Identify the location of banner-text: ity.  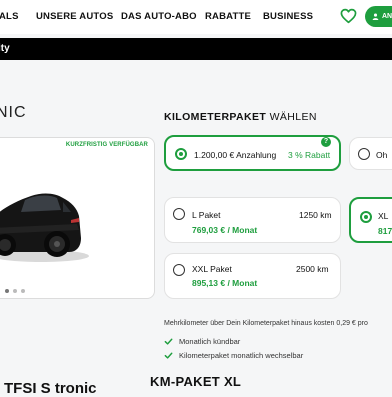
(5, 48).